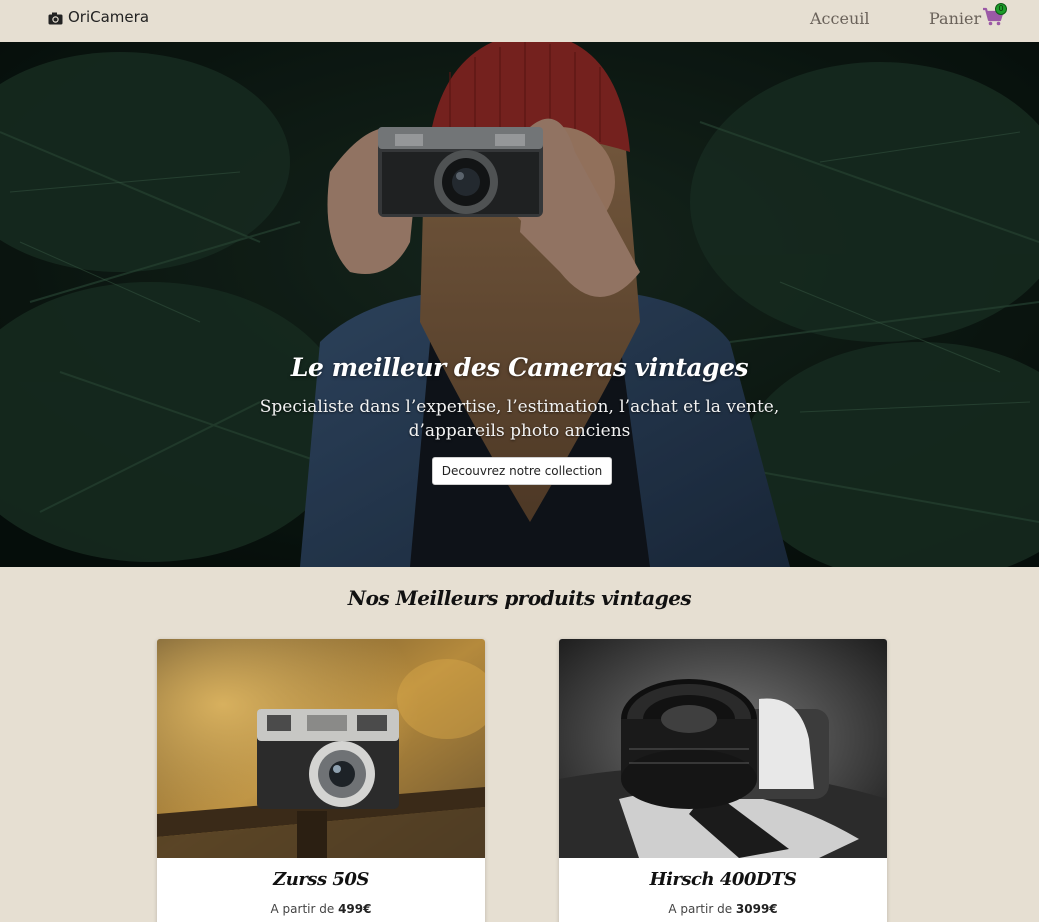 Image resolution: width=1039 pixels, height=922 pixels. I want to click on product-card: Hirsch 400DTS A partir de 3099€, so click(723, 780).